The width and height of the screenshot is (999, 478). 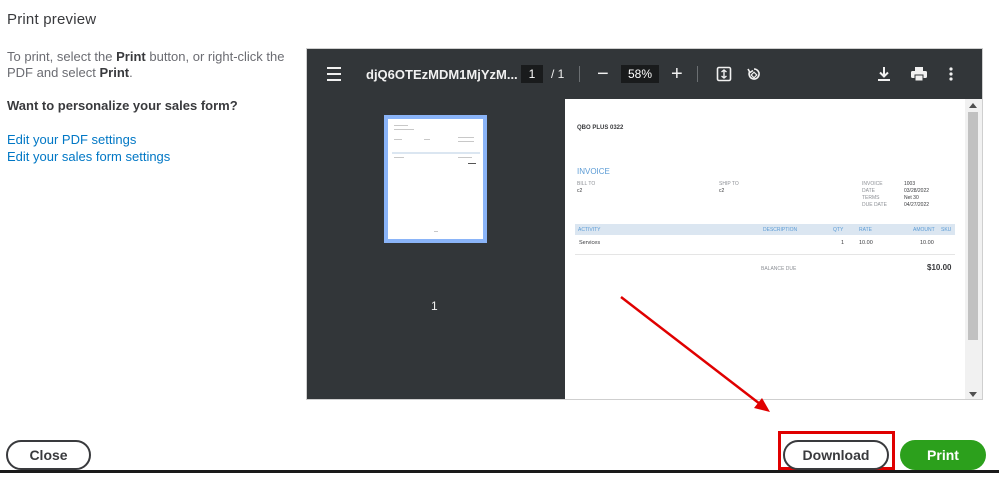 What do you see at coordinates (754, 74) in the screenshot?
I see `rotate-icon` at bounding box center [754, 74].